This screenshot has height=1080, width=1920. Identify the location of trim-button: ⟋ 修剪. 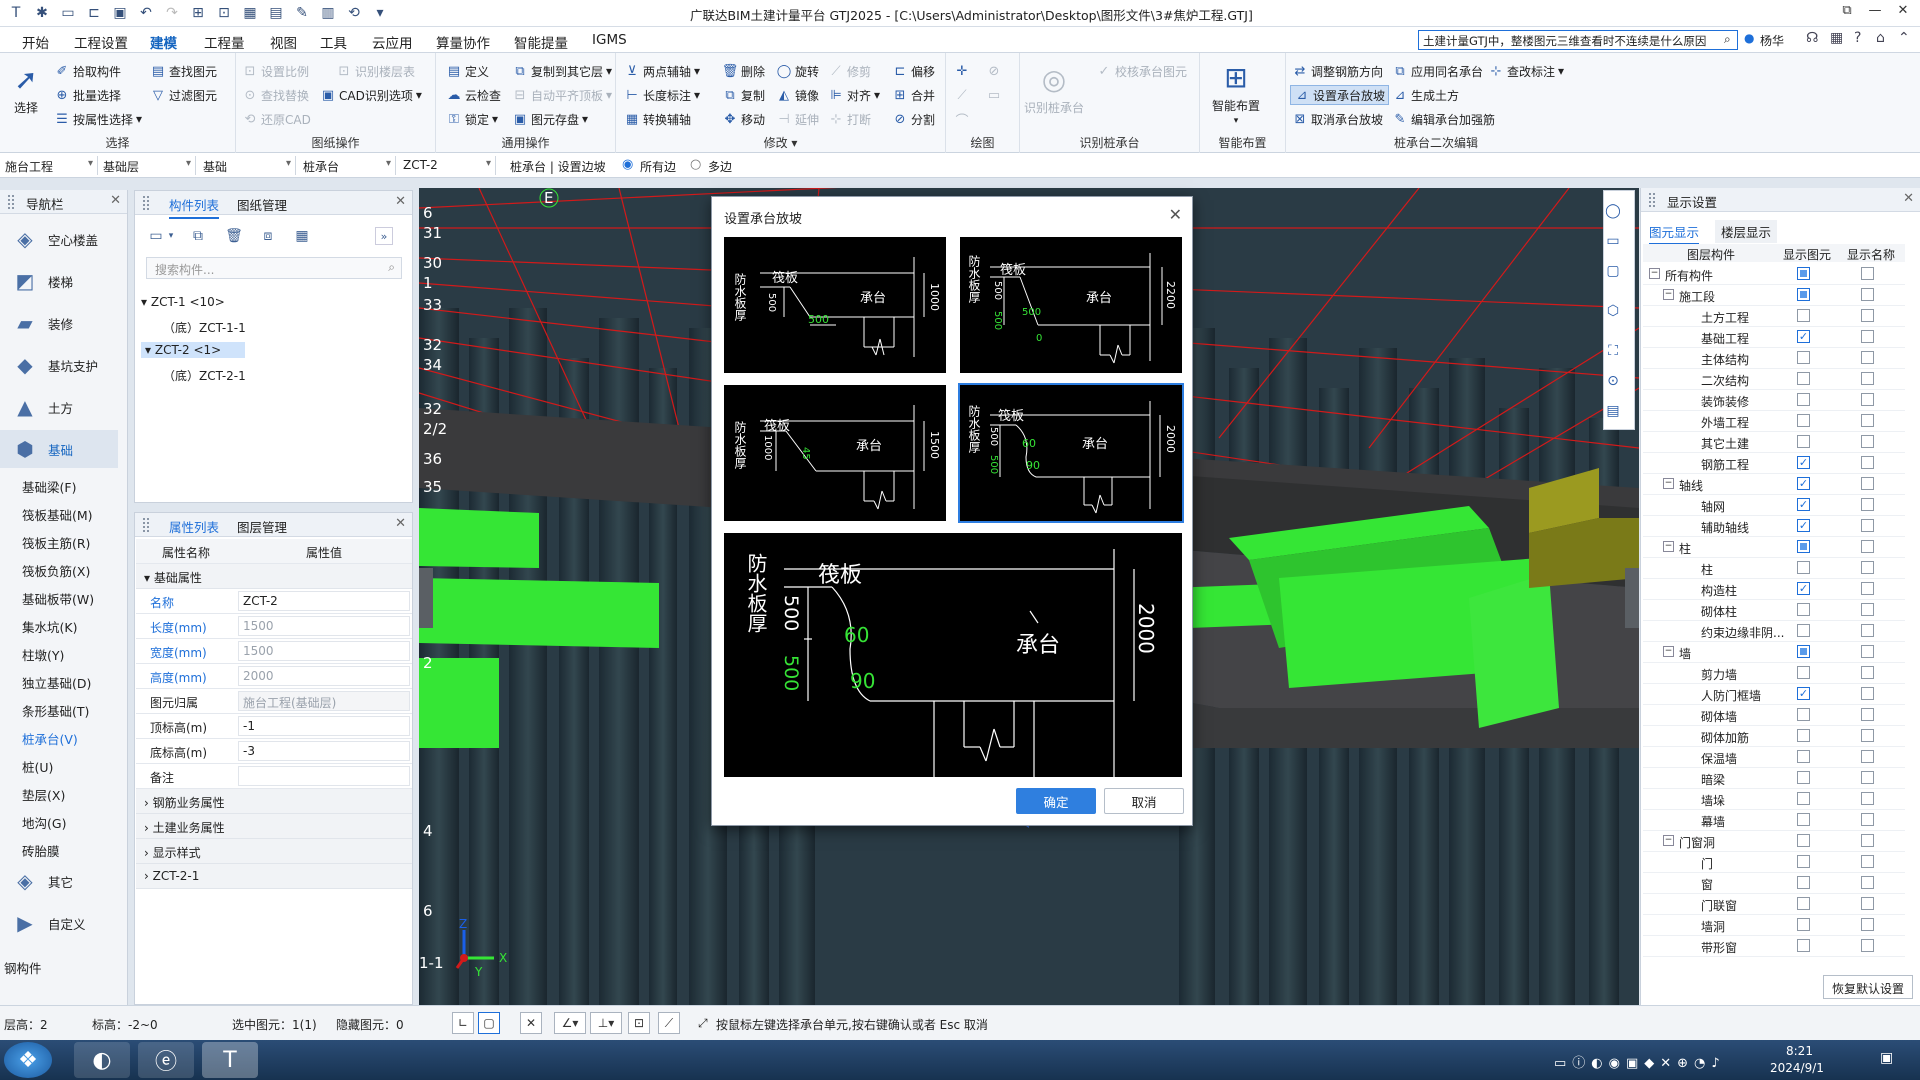
(849, 71).